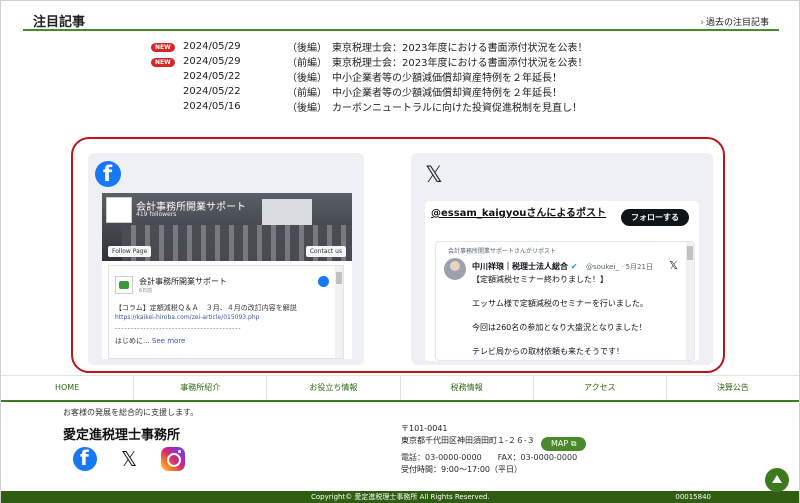  Describe the element at coordinates (489, 457) in the screenshot. I see `phone-fax: 電話：03-0000-0000 FAX：03-0000-0000` at that location.